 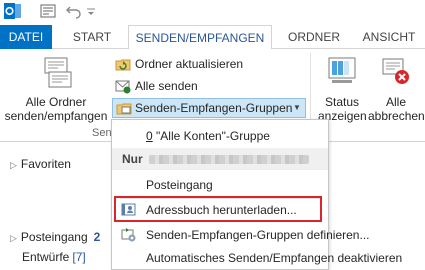 What do you see at coordinates (395, 102) in the screenshot?
I see `cancel-all-label-1: Alle` at bounding box center [395, 102].